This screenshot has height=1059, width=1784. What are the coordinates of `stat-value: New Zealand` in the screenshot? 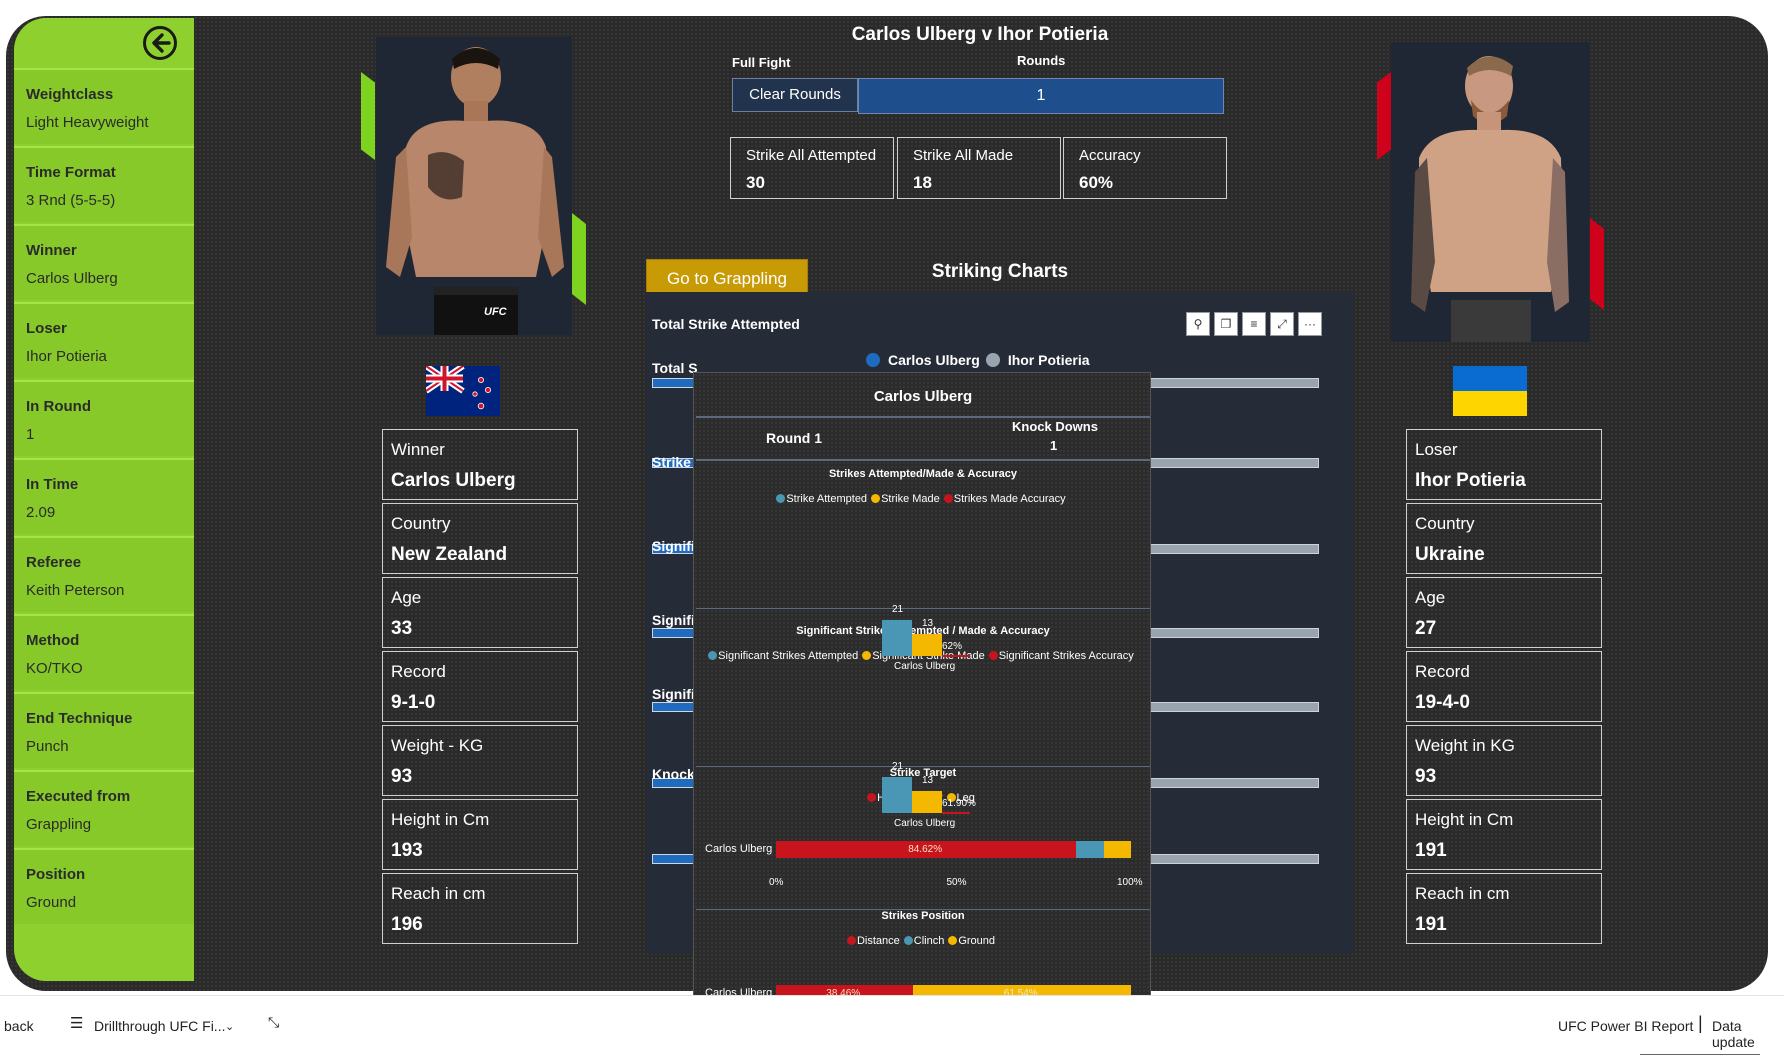 It's located at (449, 554).